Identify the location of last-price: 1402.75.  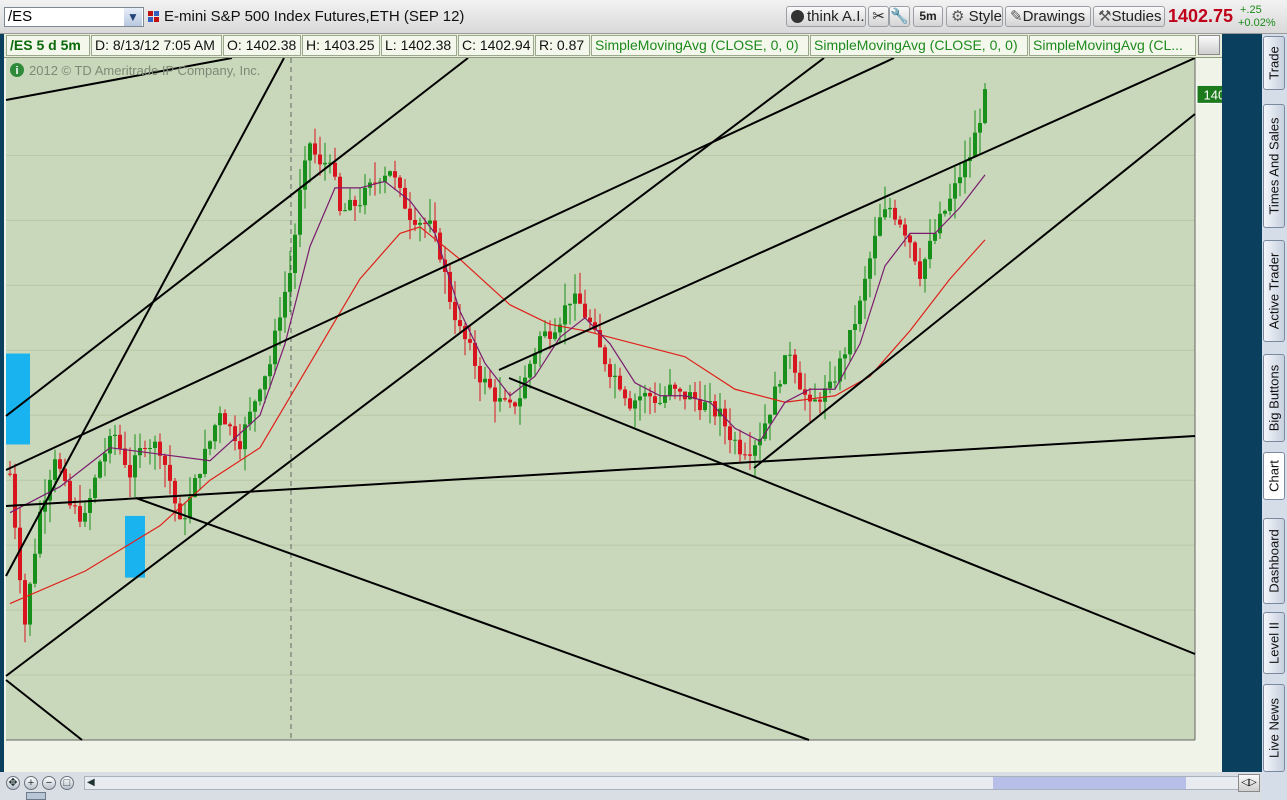
(1201, 16).